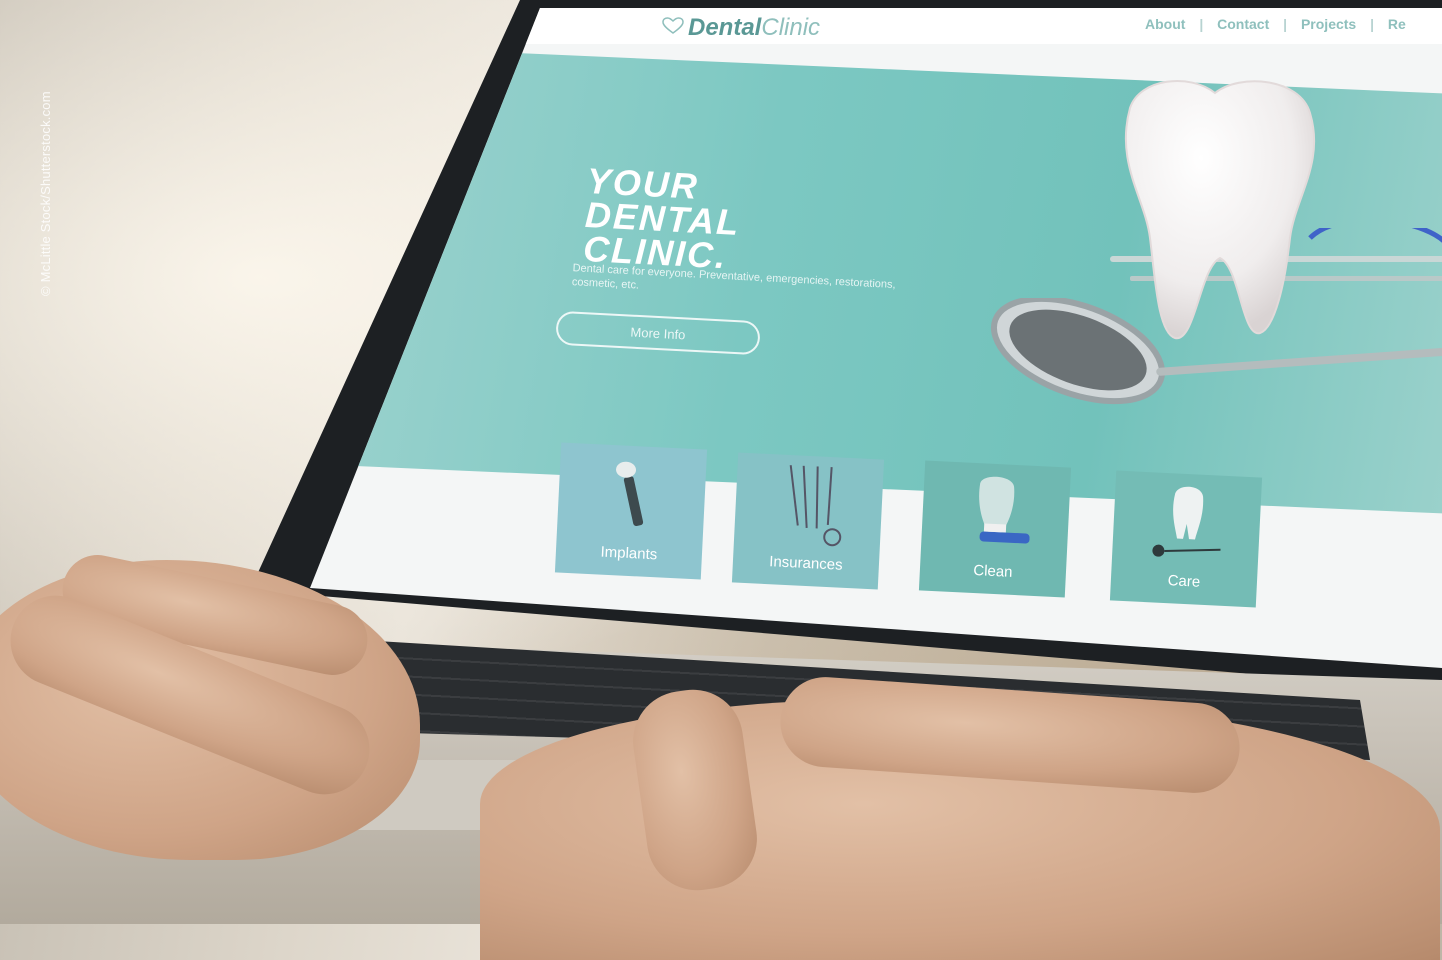  What do you see at coordinates (1186, 521) in the screenshot?
I see `tooth-mirror-icon` at bounding box center [1186, 521].